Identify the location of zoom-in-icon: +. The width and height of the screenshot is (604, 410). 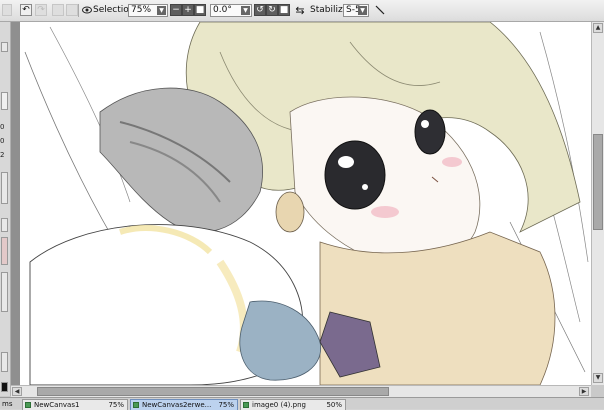
(188, 10).